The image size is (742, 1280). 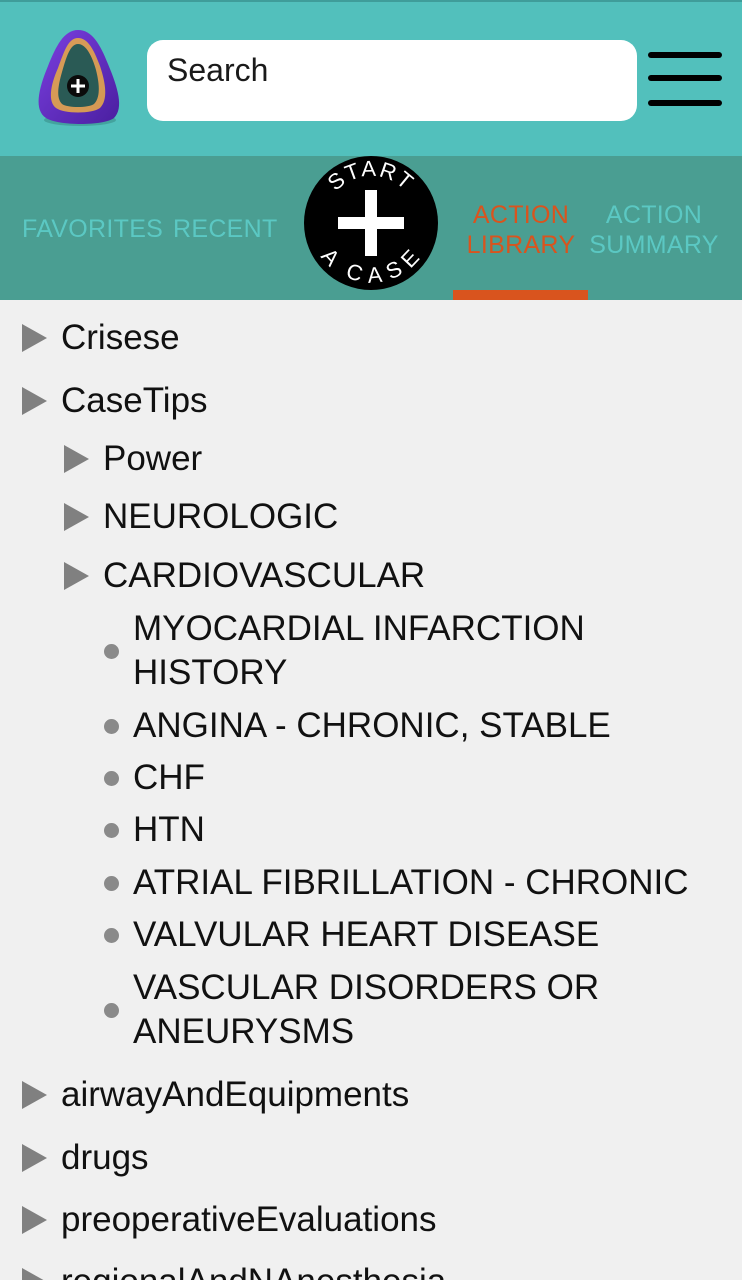 I want to click on search-input-text: Search, so click(x=218, y=70).